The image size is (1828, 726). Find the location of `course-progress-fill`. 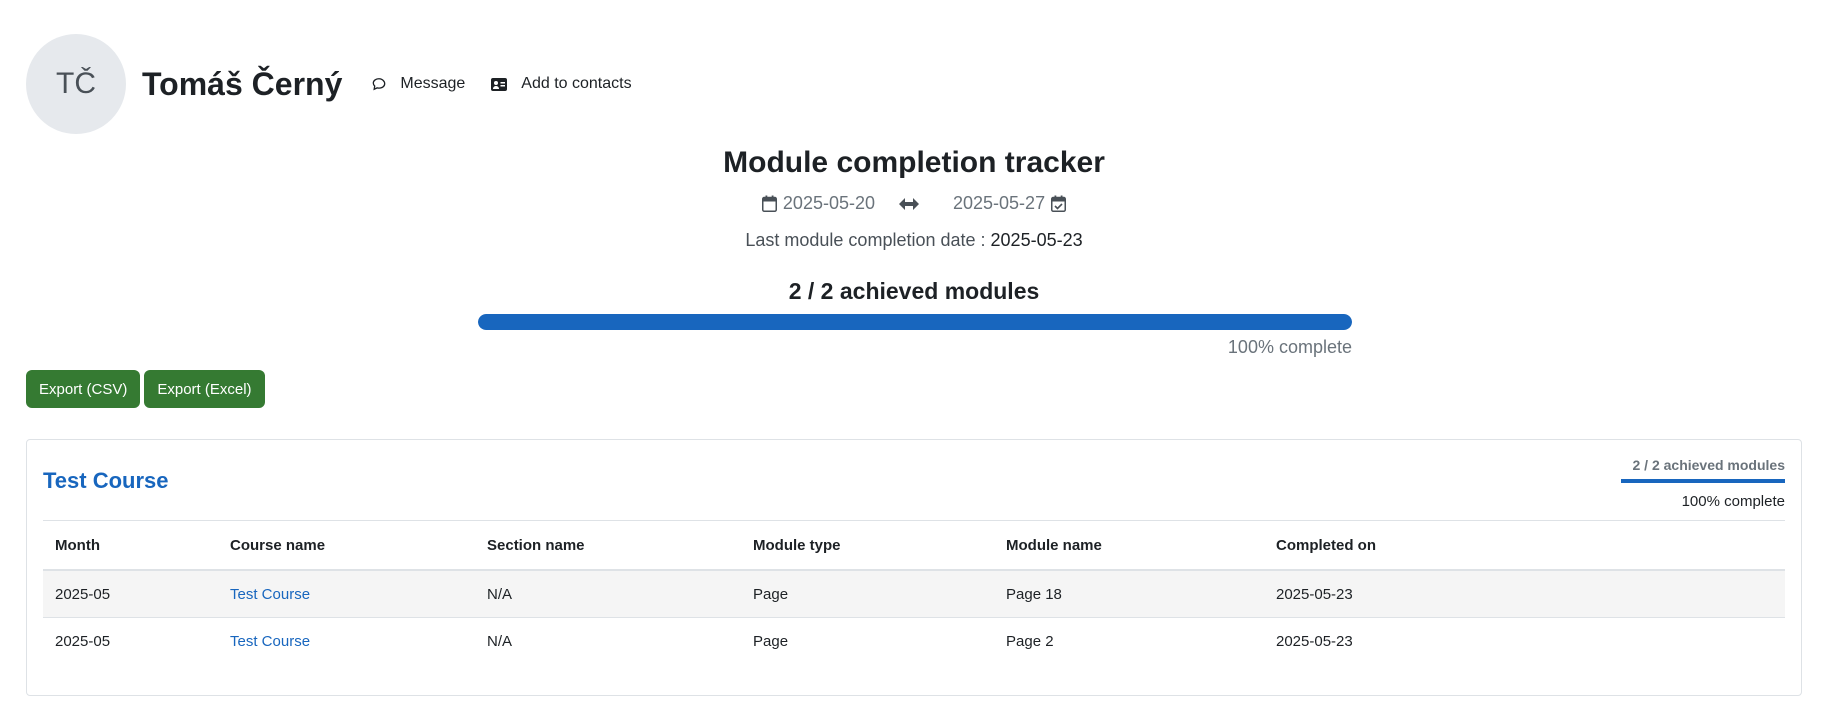

course-progress-fill is located at coordinates (1703, 481).